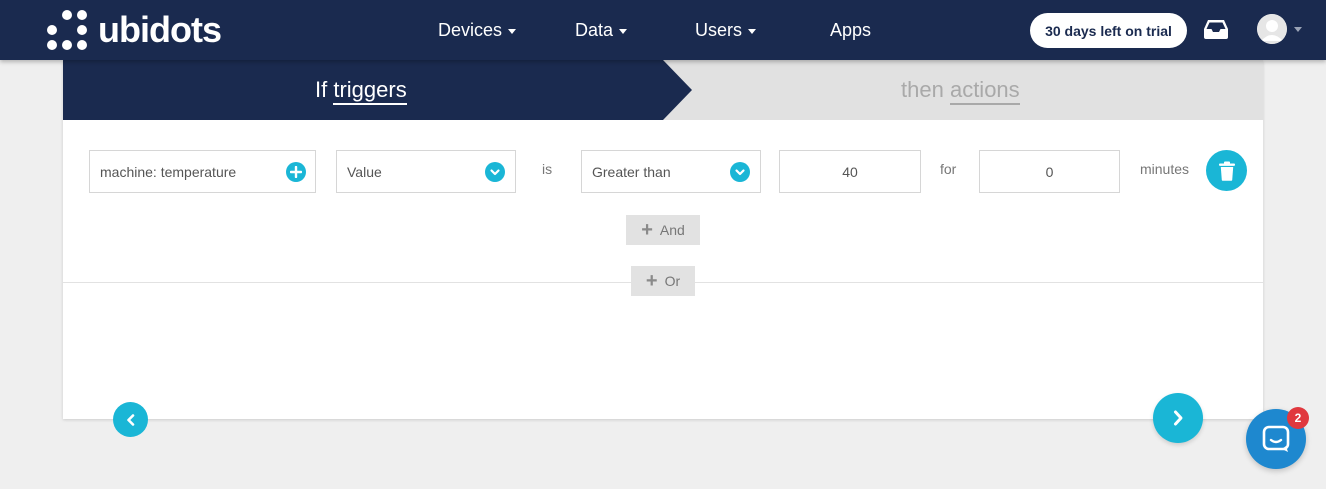 The height and width of the screenshot is (489, 1326). I want to click on previous-step-button, so click(130, 419).